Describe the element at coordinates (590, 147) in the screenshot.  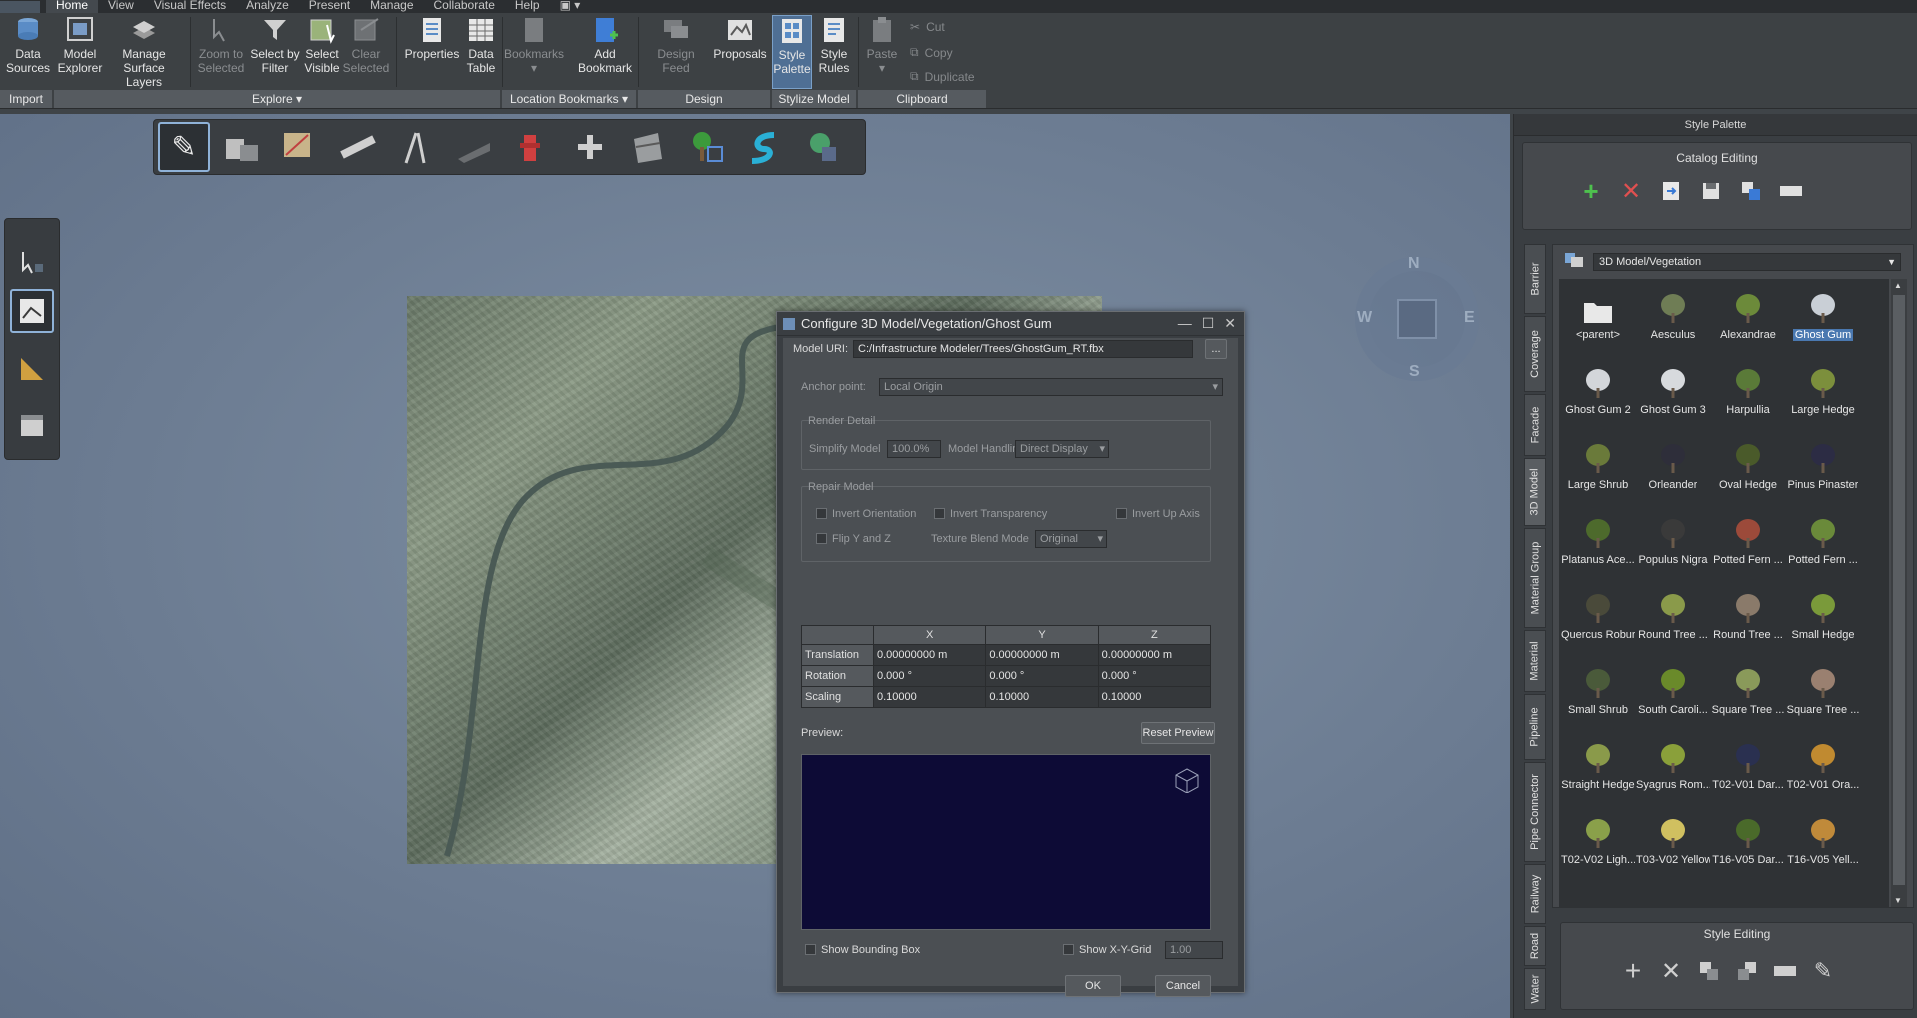
I see `pipe-connector-tool-button` at that location.